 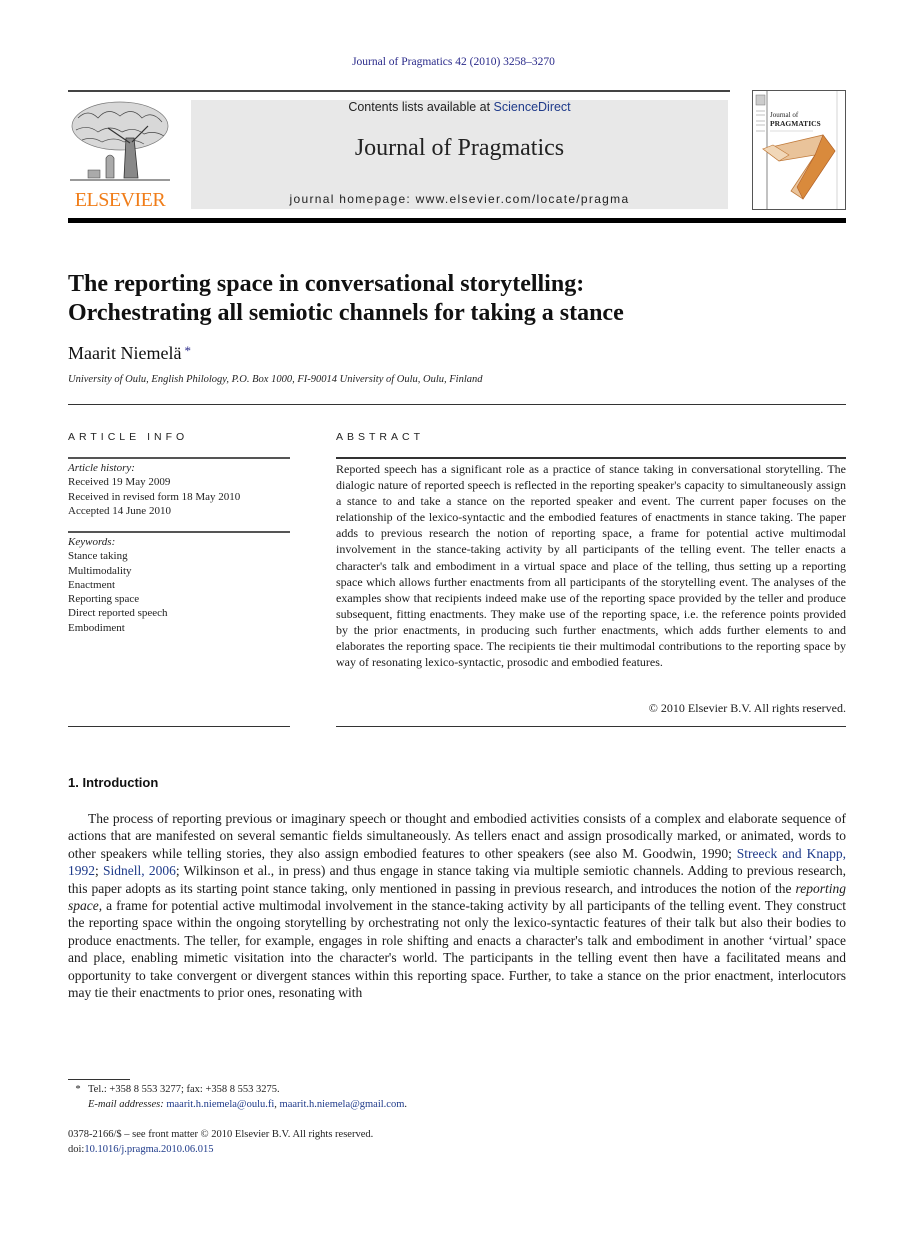 What do you see at coordinates (179, 458) in the screenshot?
I see `article-info-rule` at bounding box center [179, 458].